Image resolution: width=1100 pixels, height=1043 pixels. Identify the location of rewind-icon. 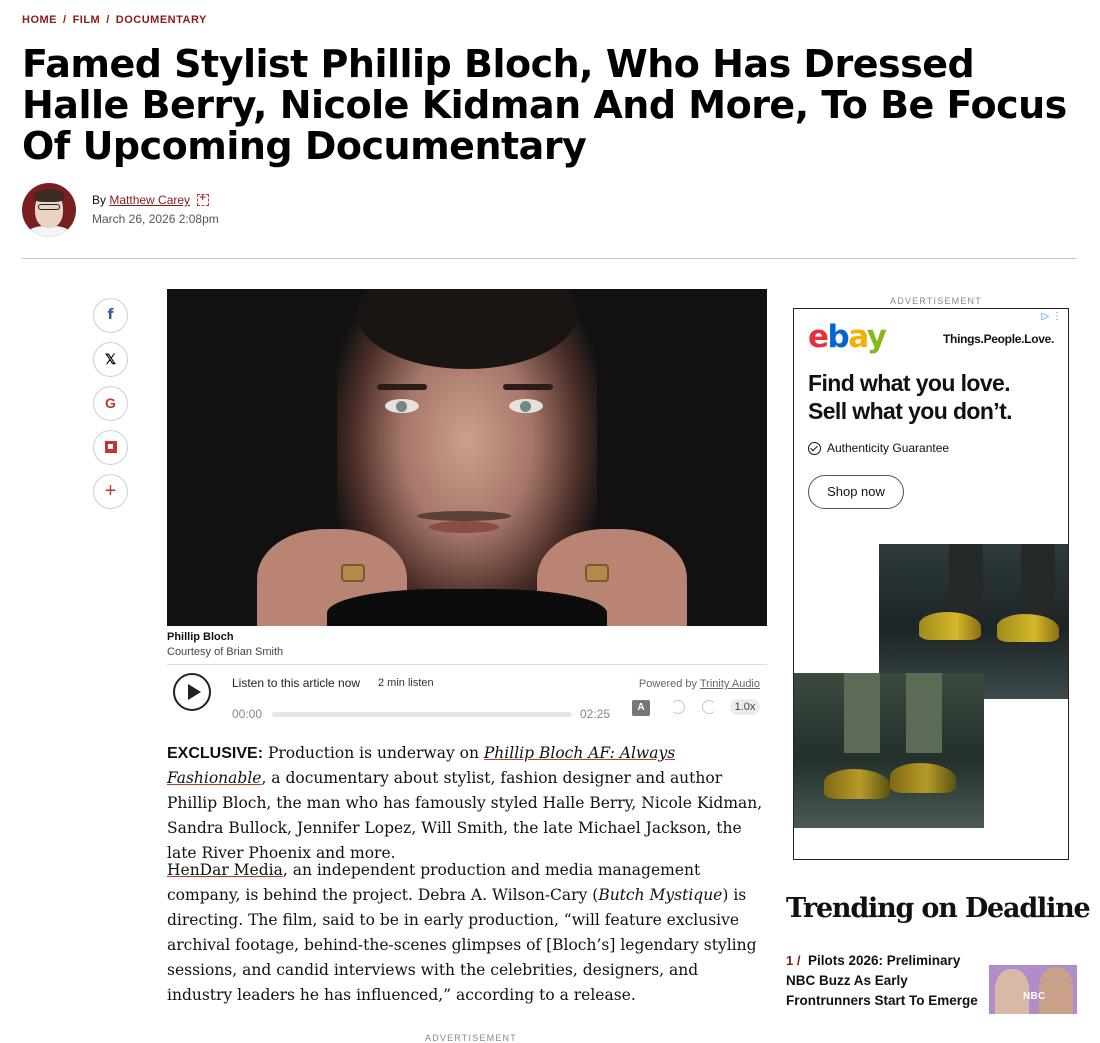
(678, 707).